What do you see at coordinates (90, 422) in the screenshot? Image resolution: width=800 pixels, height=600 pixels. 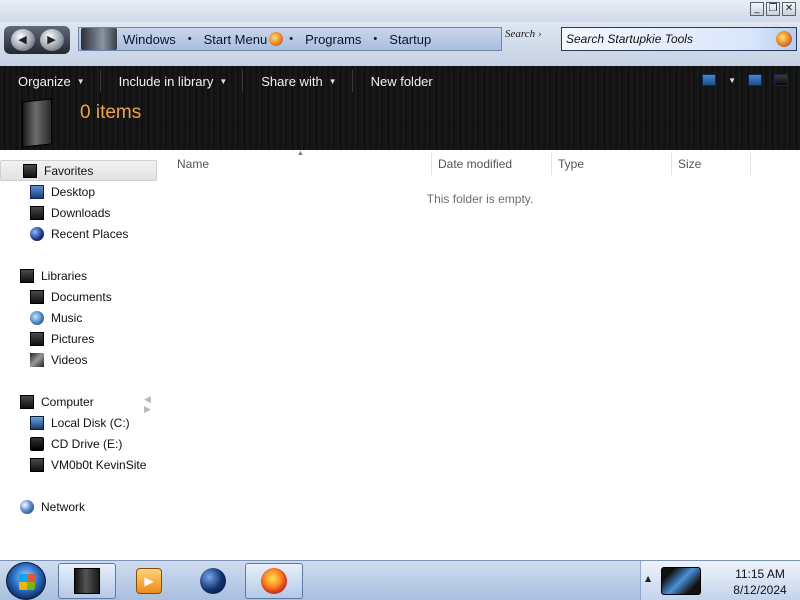 I see `nav-local-disk-label: Local Disk (C:)` at bounding box center [90, 422].